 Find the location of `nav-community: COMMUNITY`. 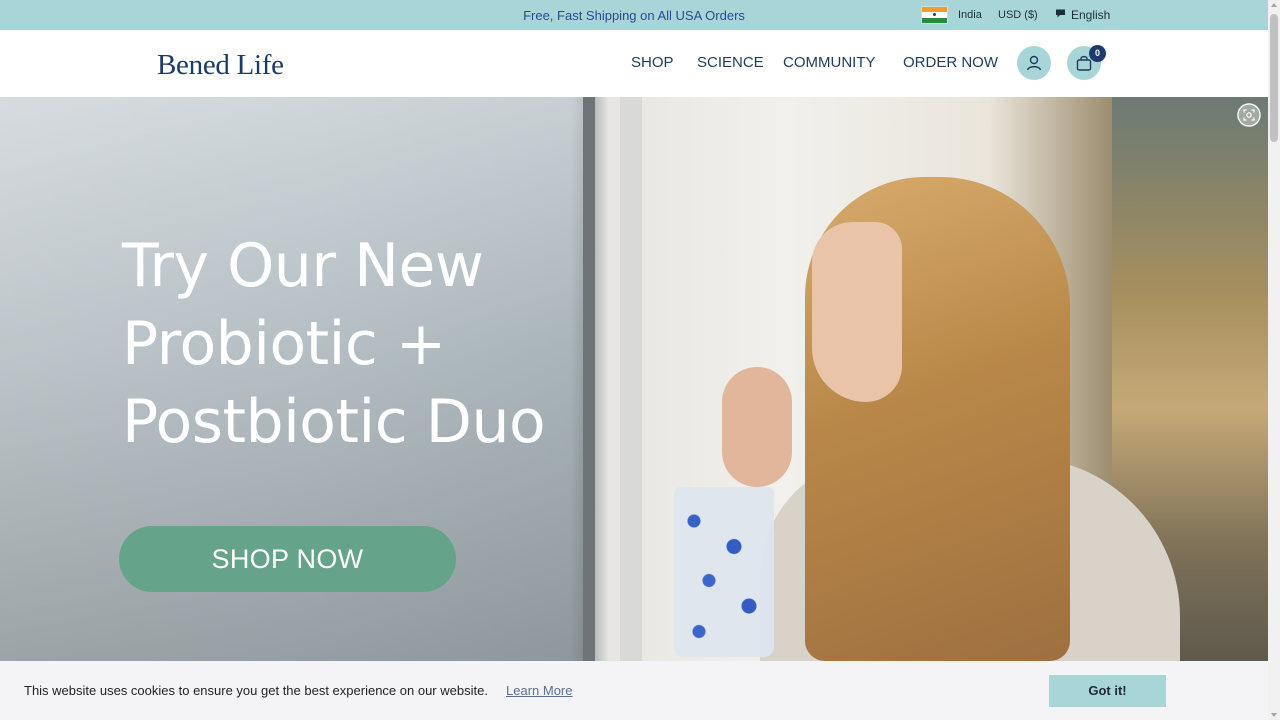

nav-community: COMMUNITY is located at coordinates (829, 62).